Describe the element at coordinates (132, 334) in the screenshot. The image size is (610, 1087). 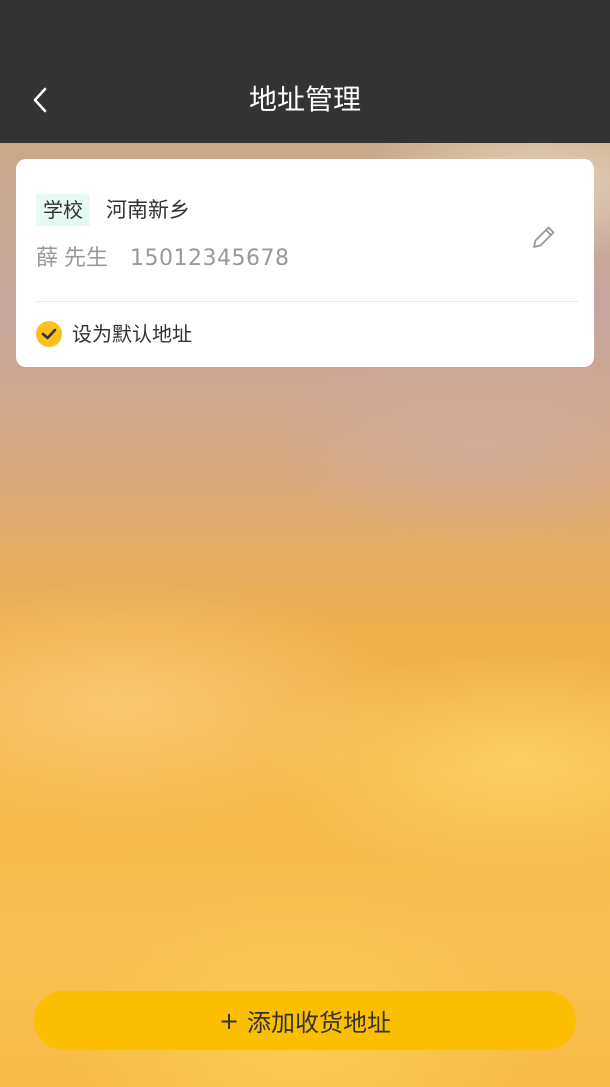
I see `set-default-label: 设为默认地址` at that location.